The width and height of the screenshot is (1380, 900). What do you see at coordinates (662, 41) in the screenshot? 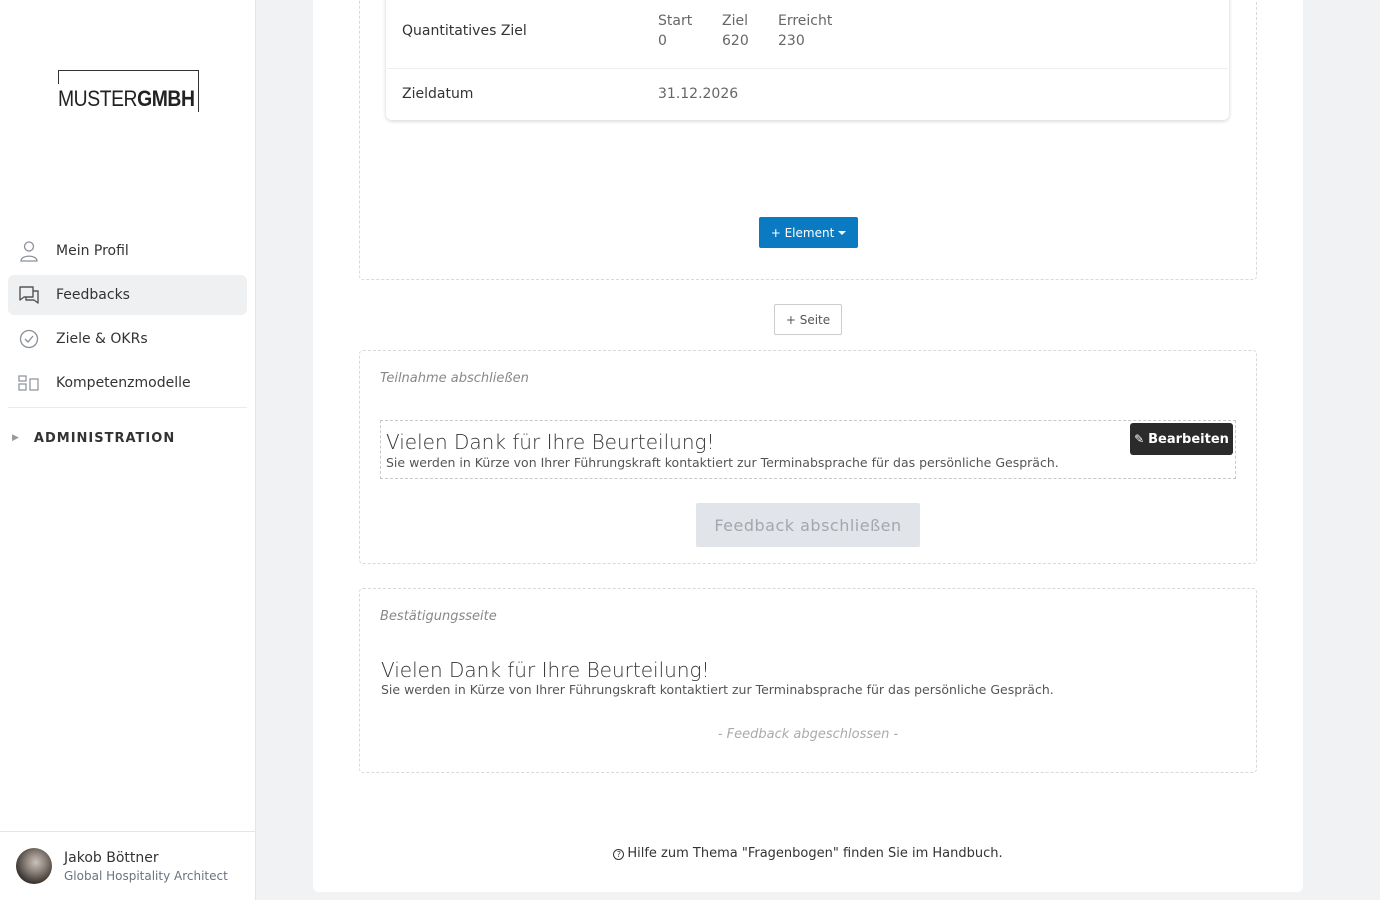
I see `start-value: 0` at bounding box center [662, 41].